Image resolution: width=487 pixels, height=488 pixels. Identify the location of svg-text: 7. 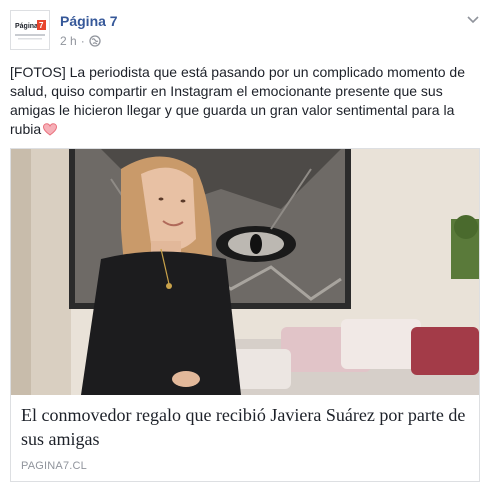
(41, 25).